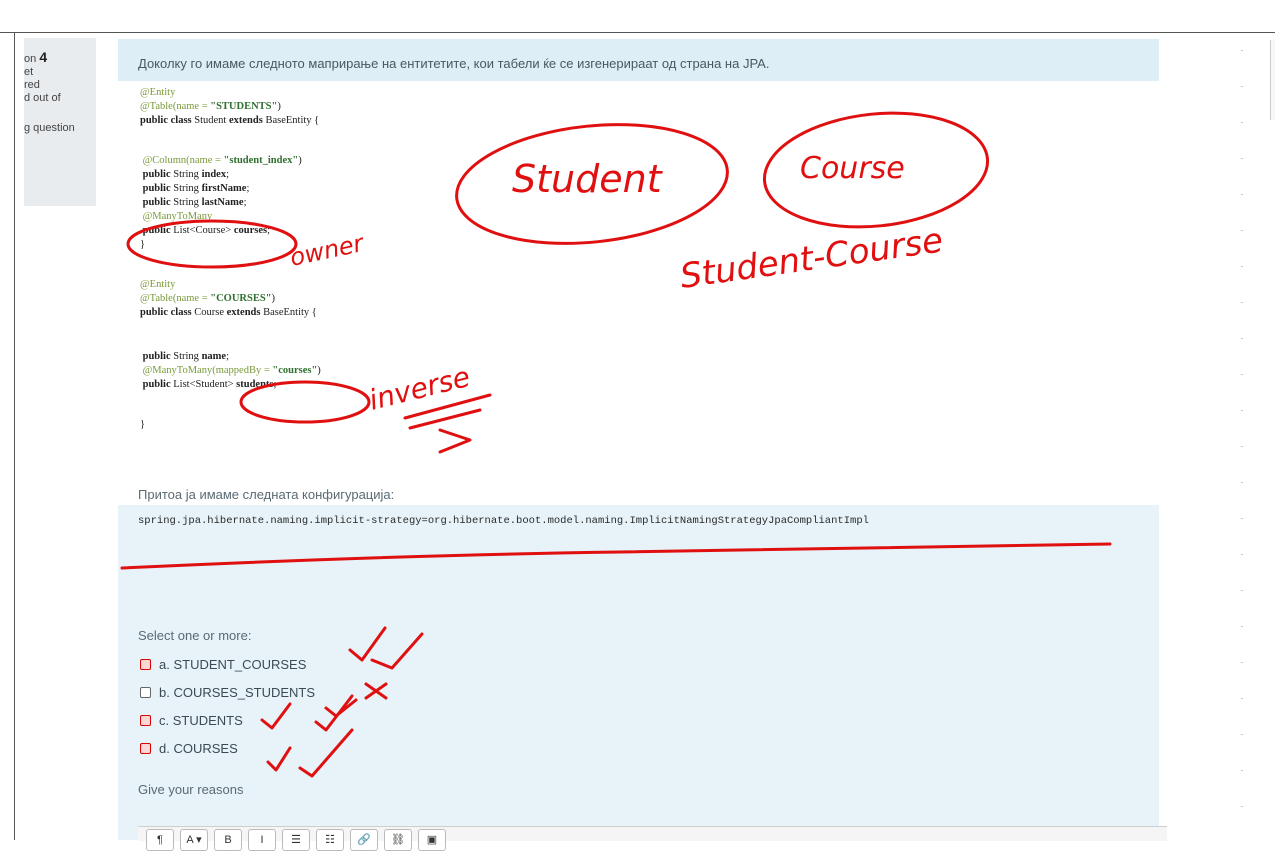 The height and width of the screenshot is (851, 1275). What do you see at coordinates (195, 635) in the screenshot?
I see `select-prompt: Select one or more:` at bounding box center [195, 635].